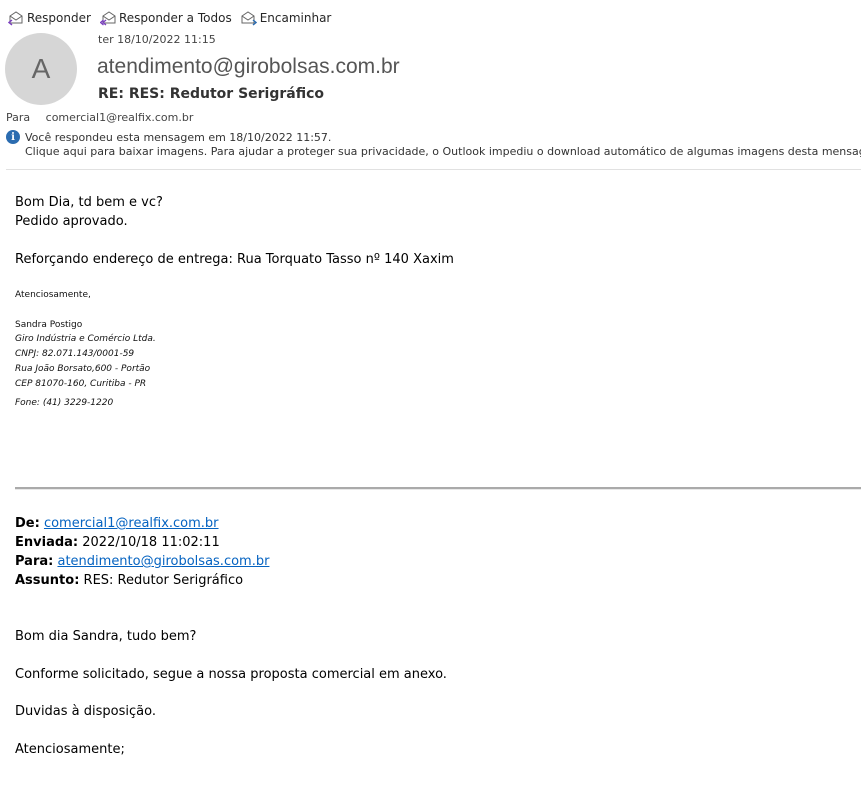  What do you see at coordinates (64, 403) in the screenshot?
I see `signature-phone: Fone: (41) 3229-1220` at bounding box center [64, 403].